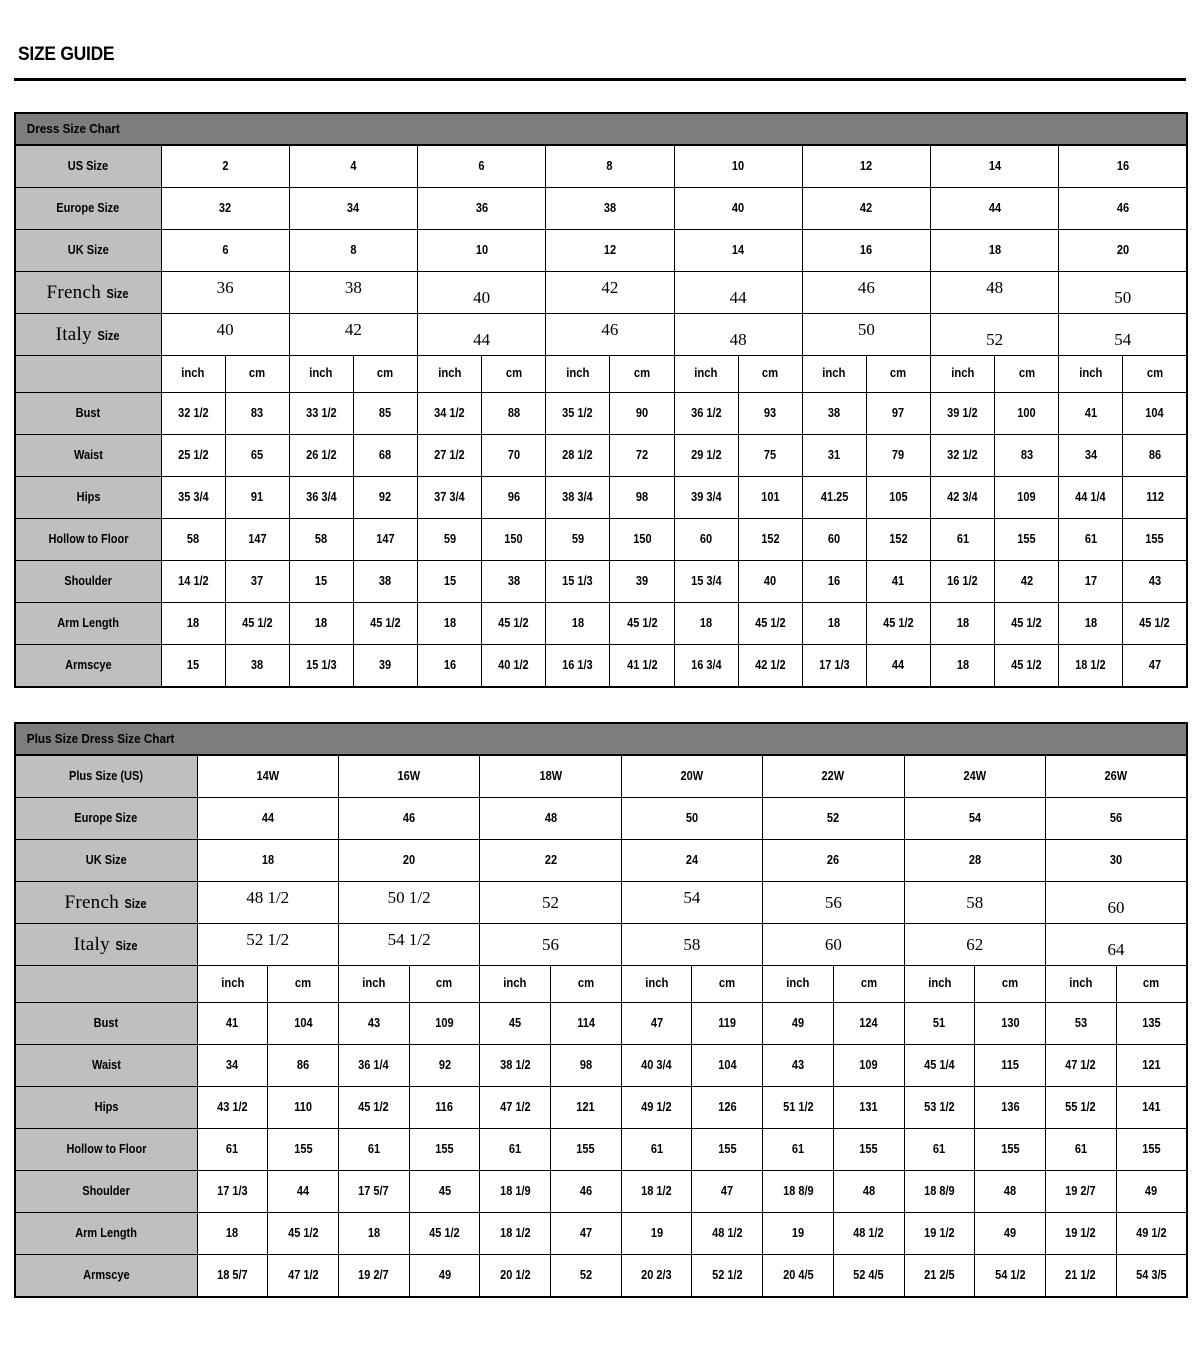  Describe the element at coordinates (409, 818) in the screenshot. I see `size-cell: 46` at that location.